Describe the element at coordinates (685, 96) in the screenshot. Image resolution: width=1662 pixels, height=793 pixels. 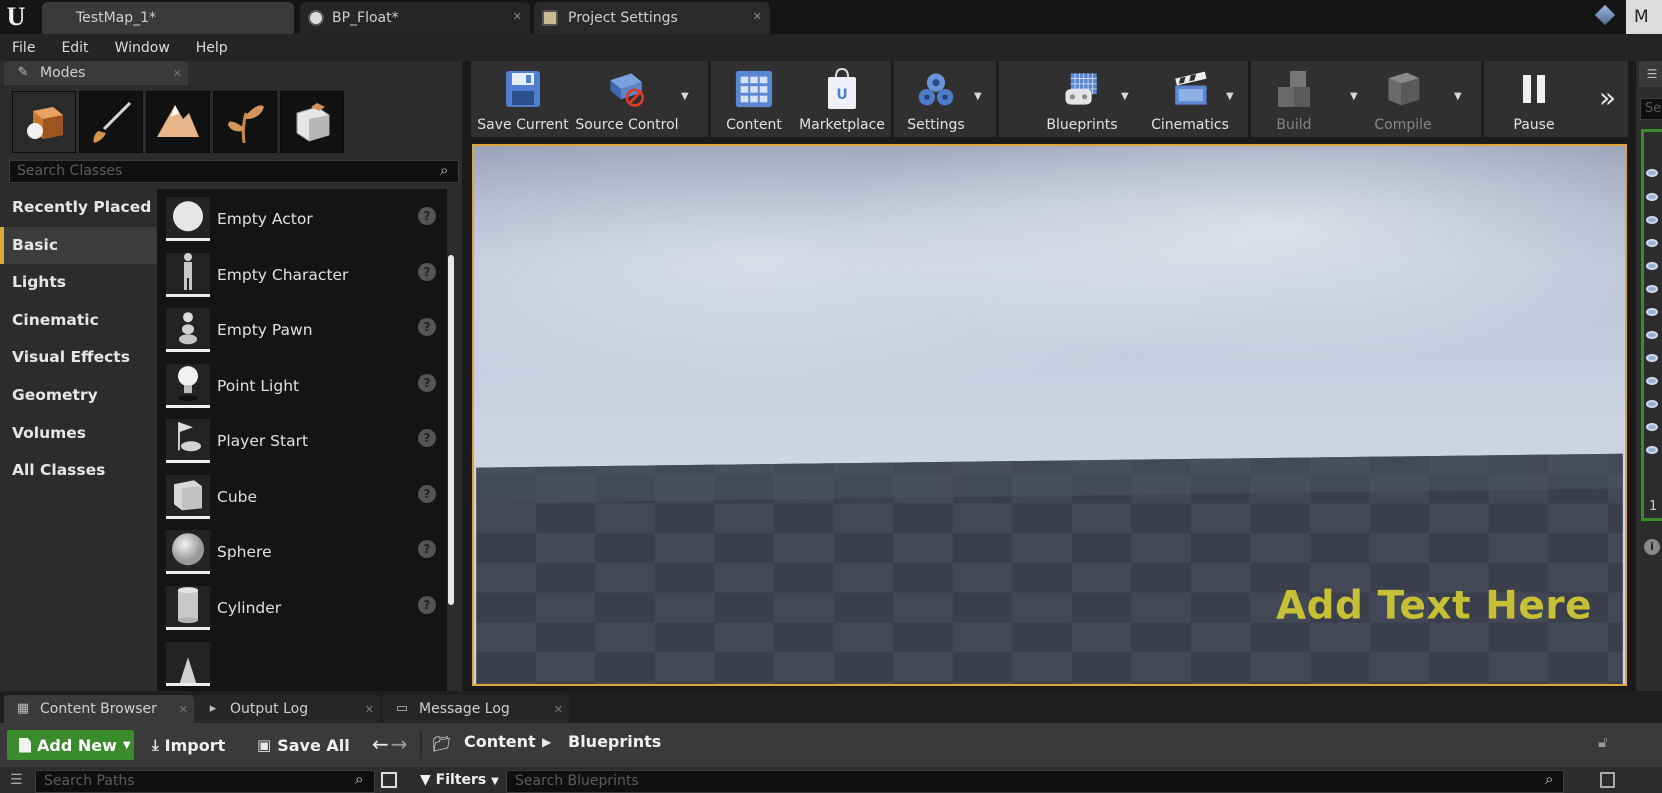
I see `source-control-dropdown-icon: ▼` at that location.